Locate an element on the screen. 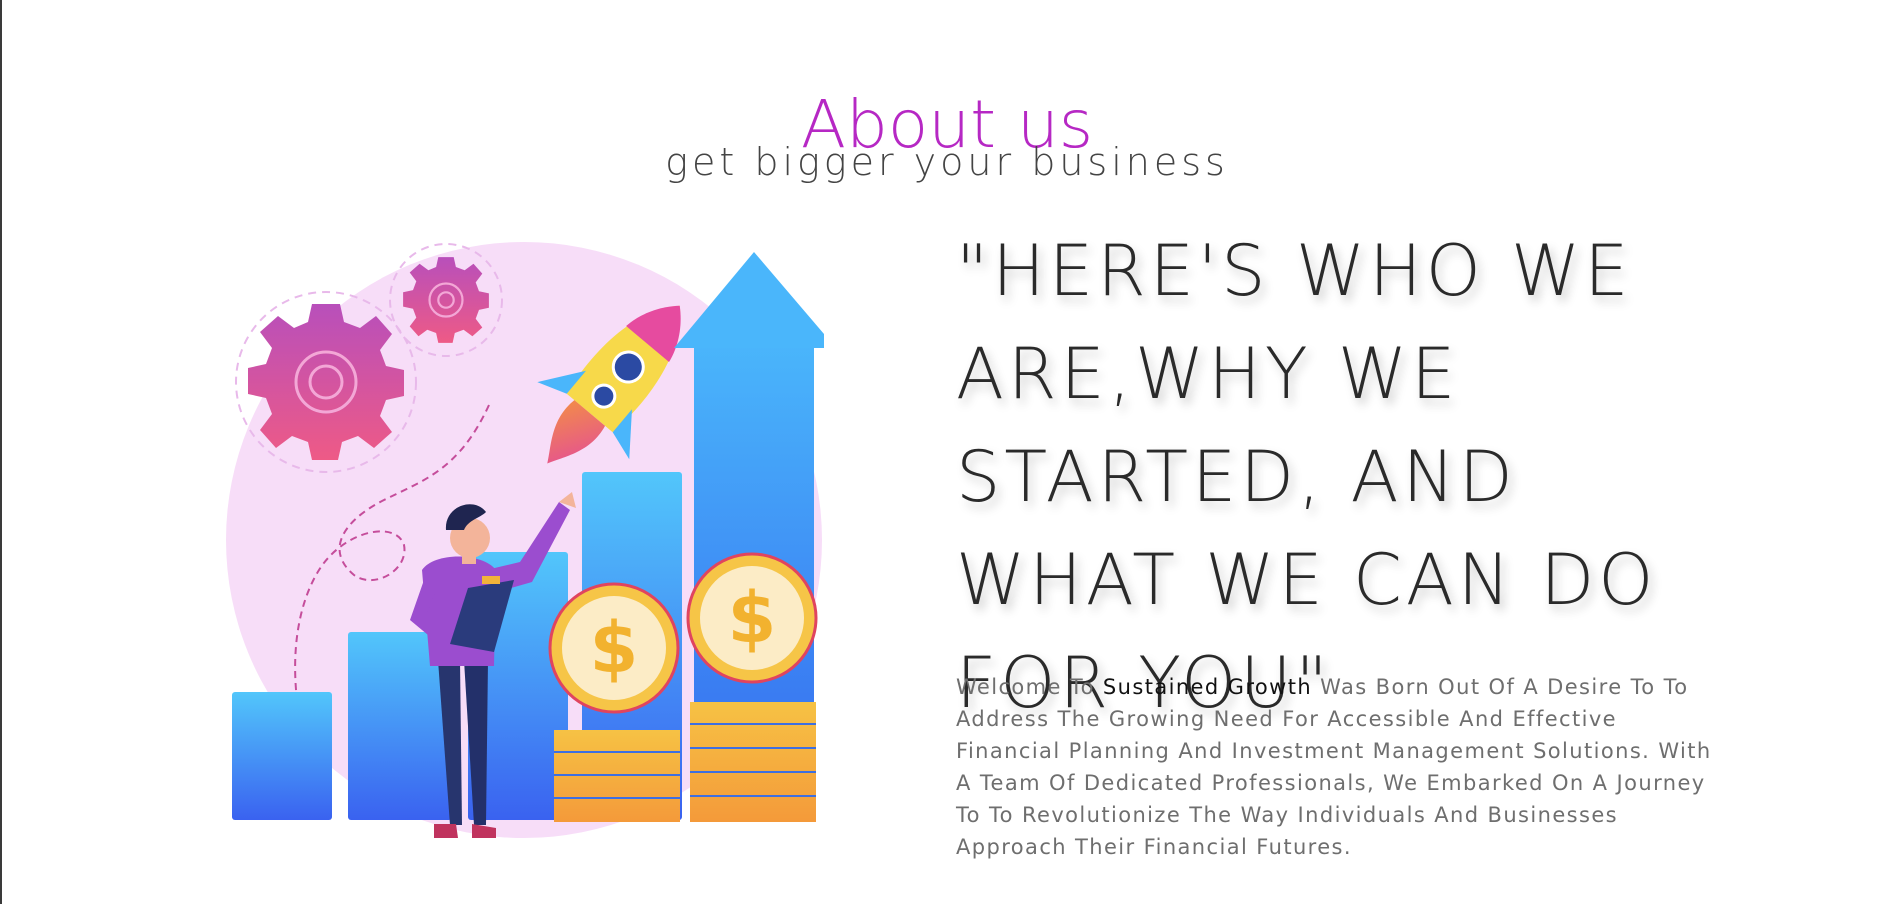  gear-icon is located at coordinates (326, 382).